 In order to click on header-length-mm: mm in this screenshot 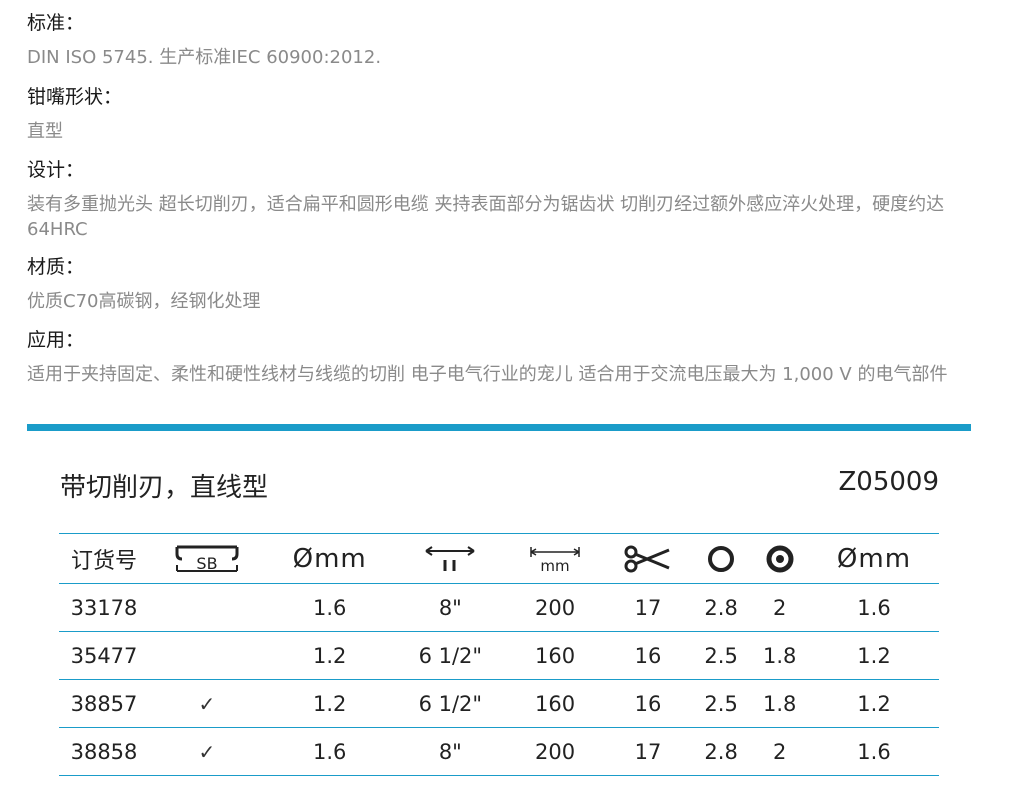, I will do `click(555, 559)`.